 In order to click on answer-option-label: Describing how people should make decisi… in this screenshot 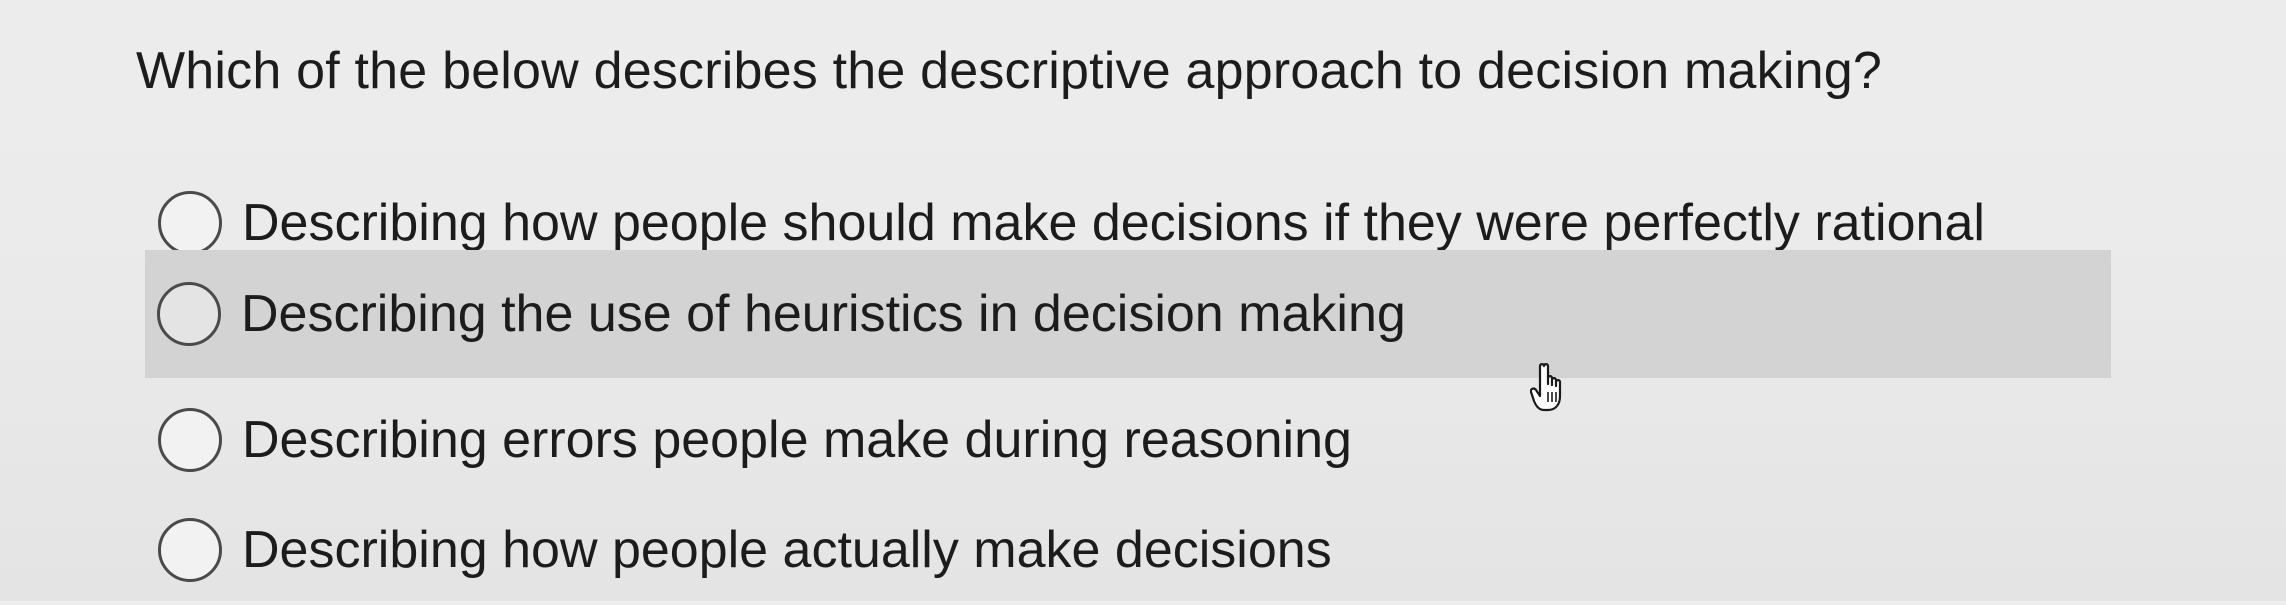, I will do `click(1113, 223)`.